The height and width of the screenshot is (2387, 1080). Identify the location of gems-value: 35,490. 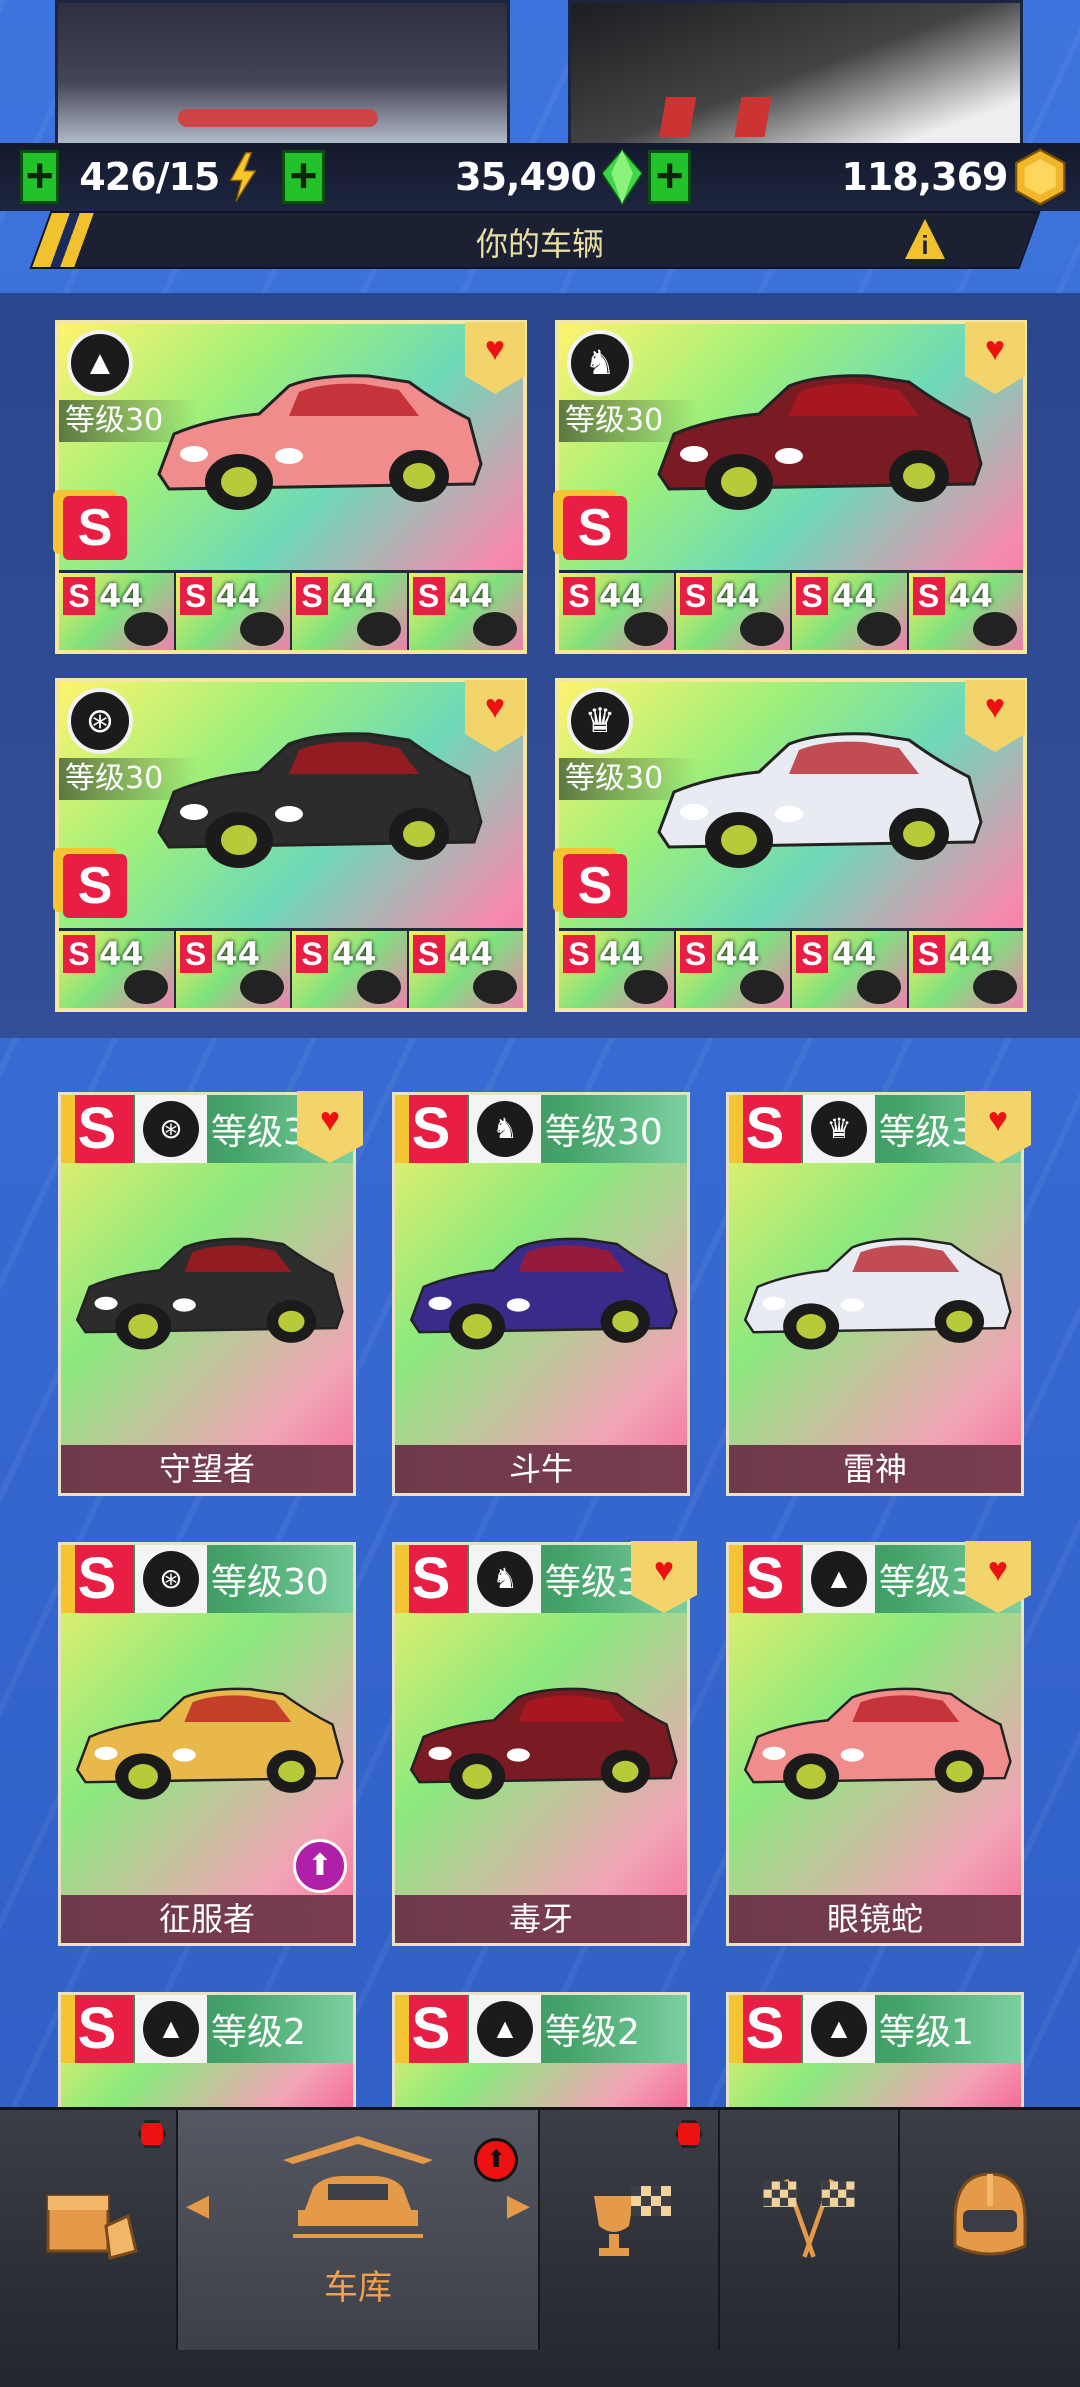
(526, 177).